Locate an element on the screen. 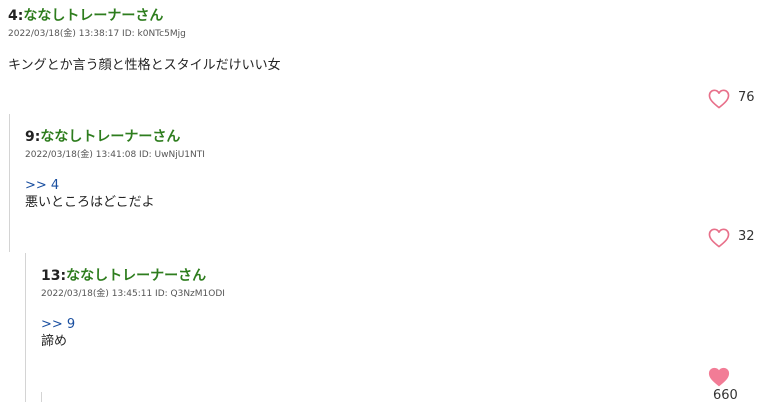 Image resolution: width=764 pixels, height=404 pixels. post-header: 4:ななしトレーナーさん is located at coordinates (144, 16).